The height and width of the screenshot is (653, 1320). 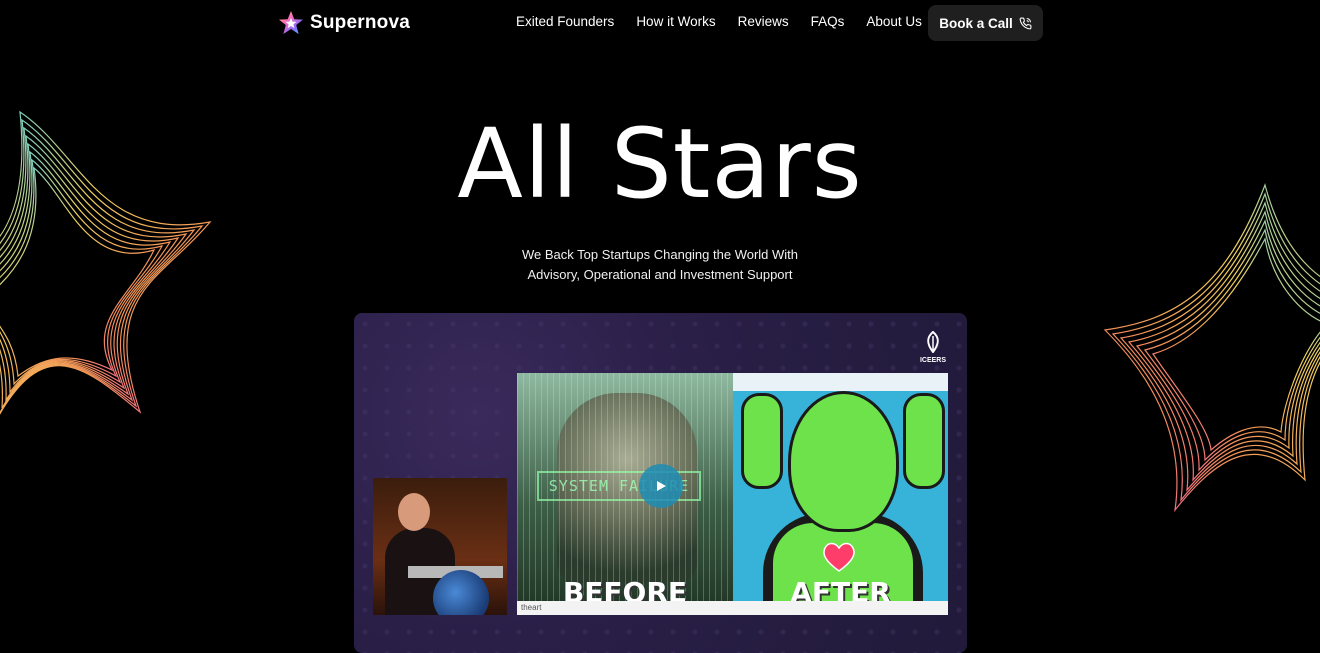 What do you see at coordinates (675, 21) in the screenshot?
I see `nav-link-how-it-works: How it Works` at bounding box center [675, 21].